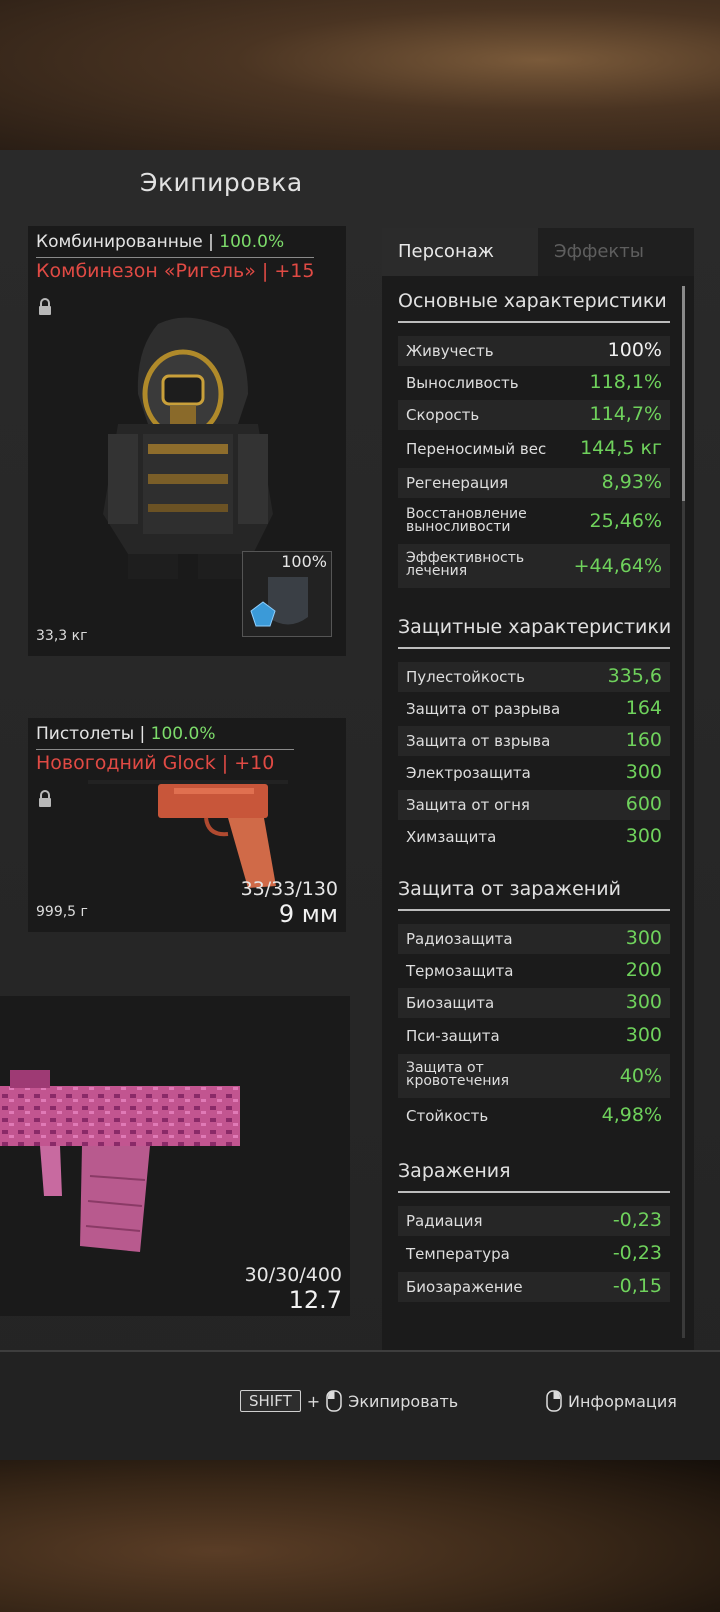 Image resolution: width=720 pixels, height=1612 pixels. Describe the element at coordinates (534, 648) in the screenshot. I see `section-defense-divider` at that location.